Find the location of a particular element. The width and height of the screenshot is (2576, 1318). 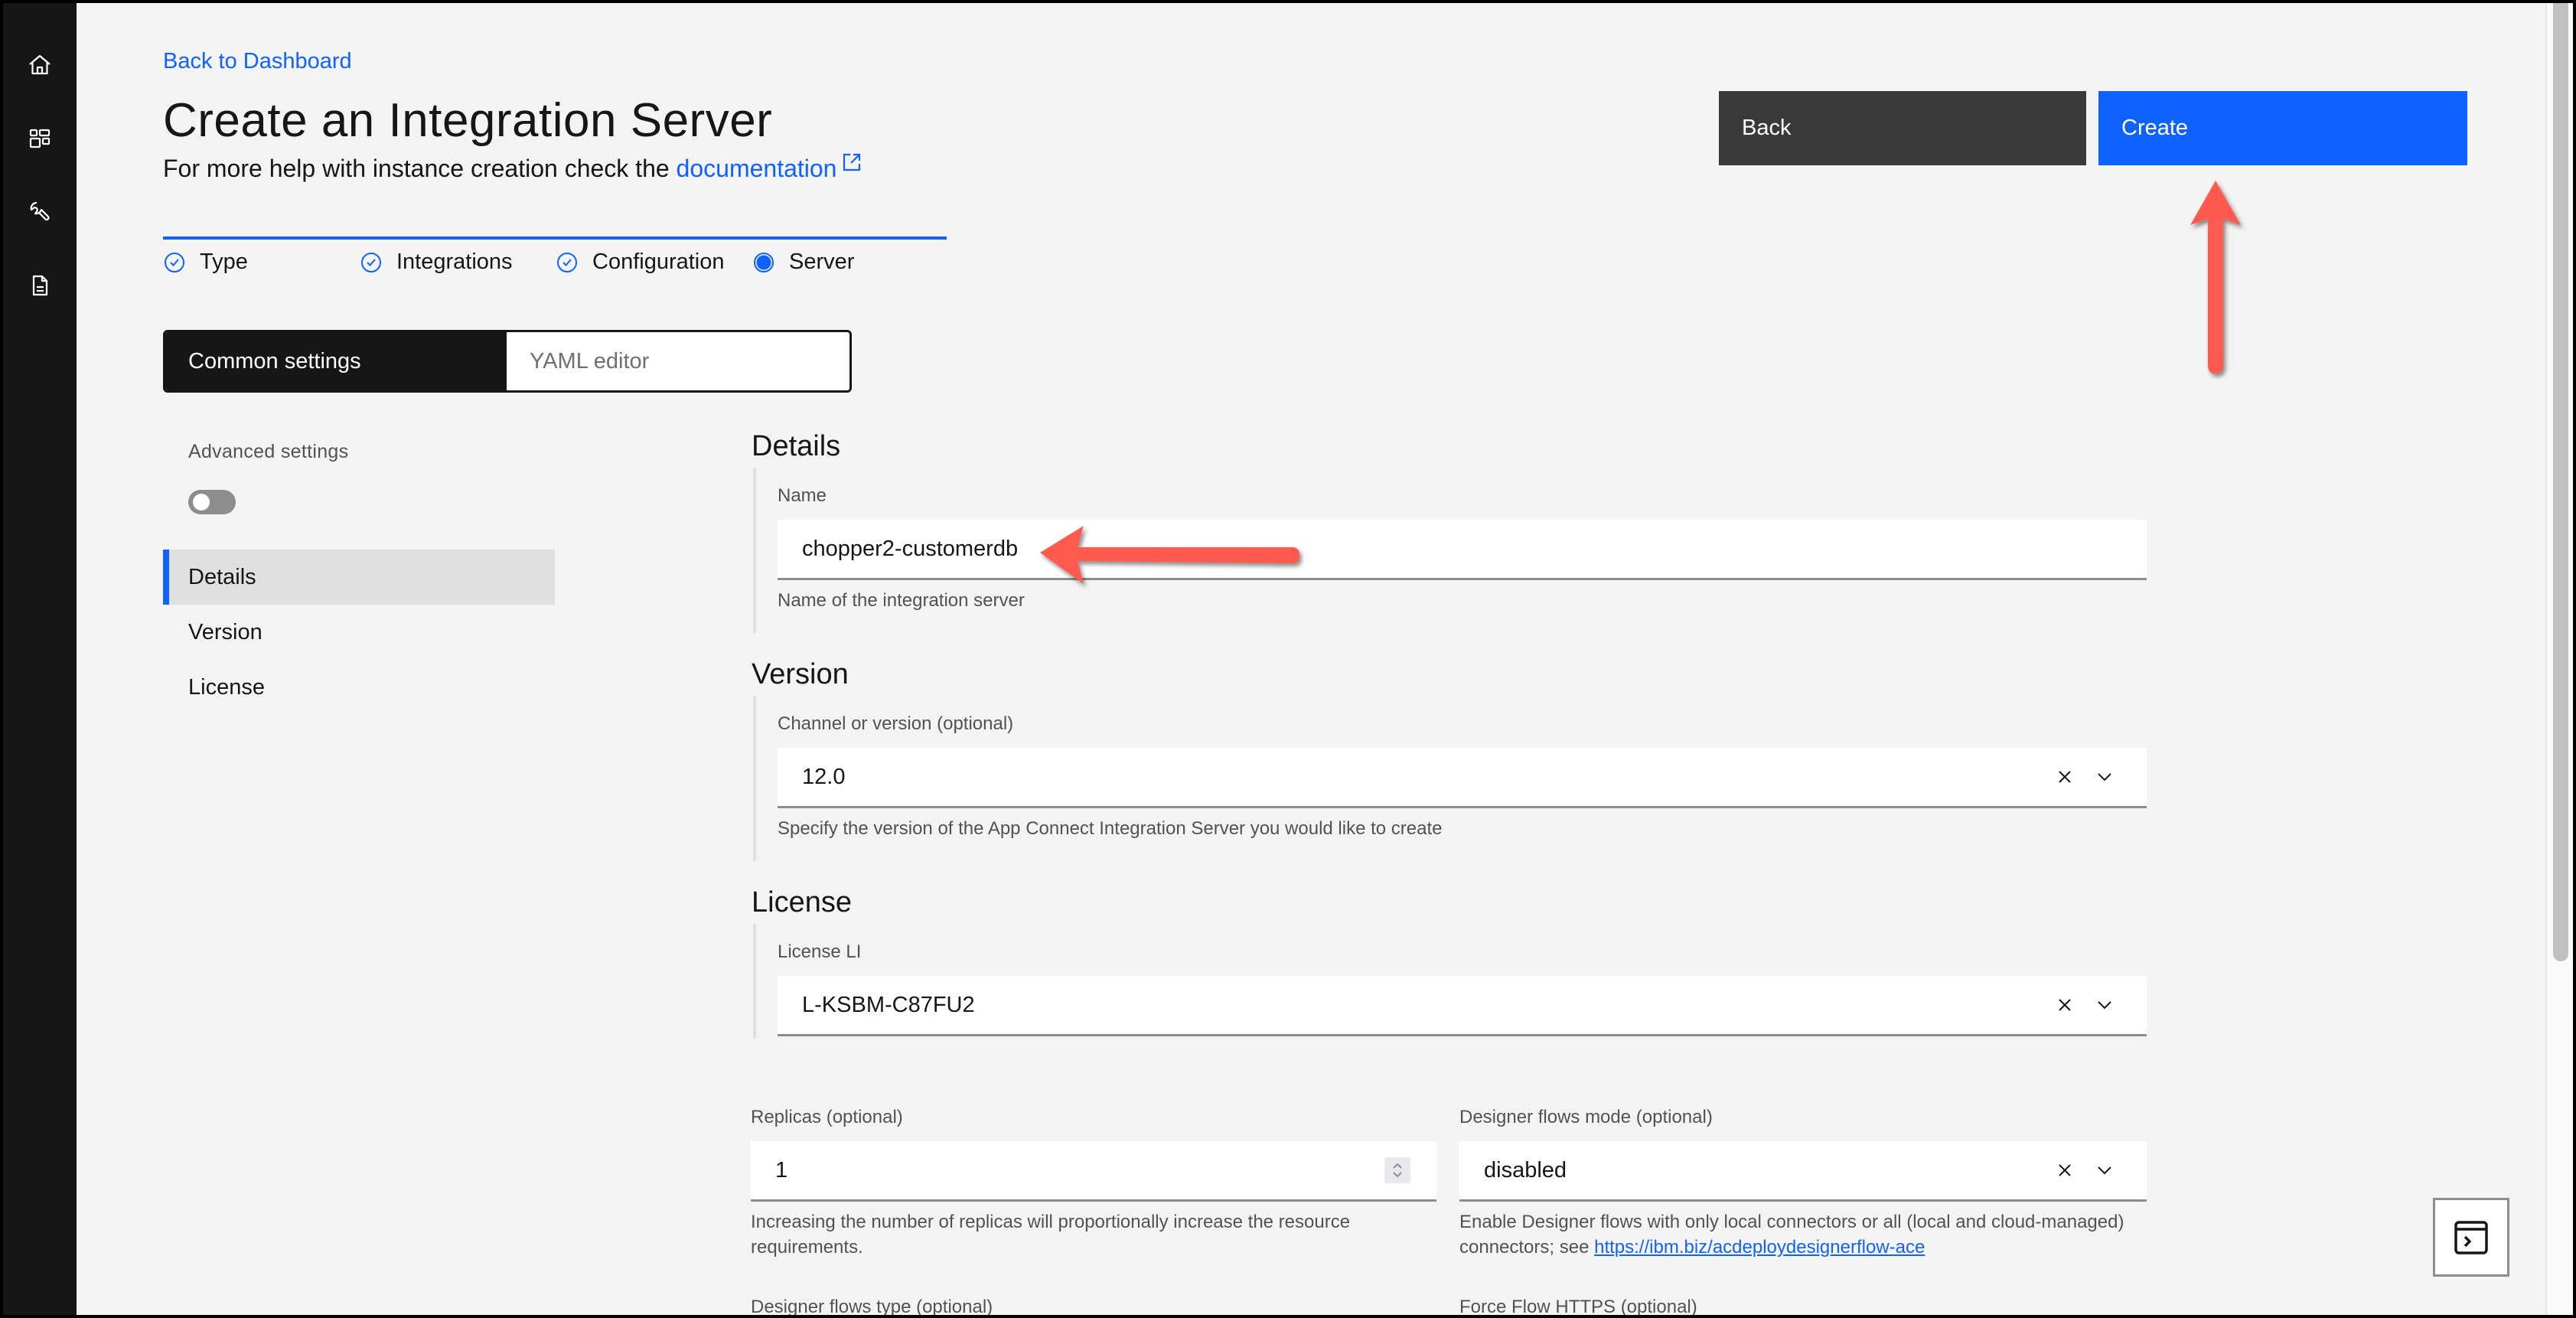

details-section-bar is located at coordinates (754, 551).